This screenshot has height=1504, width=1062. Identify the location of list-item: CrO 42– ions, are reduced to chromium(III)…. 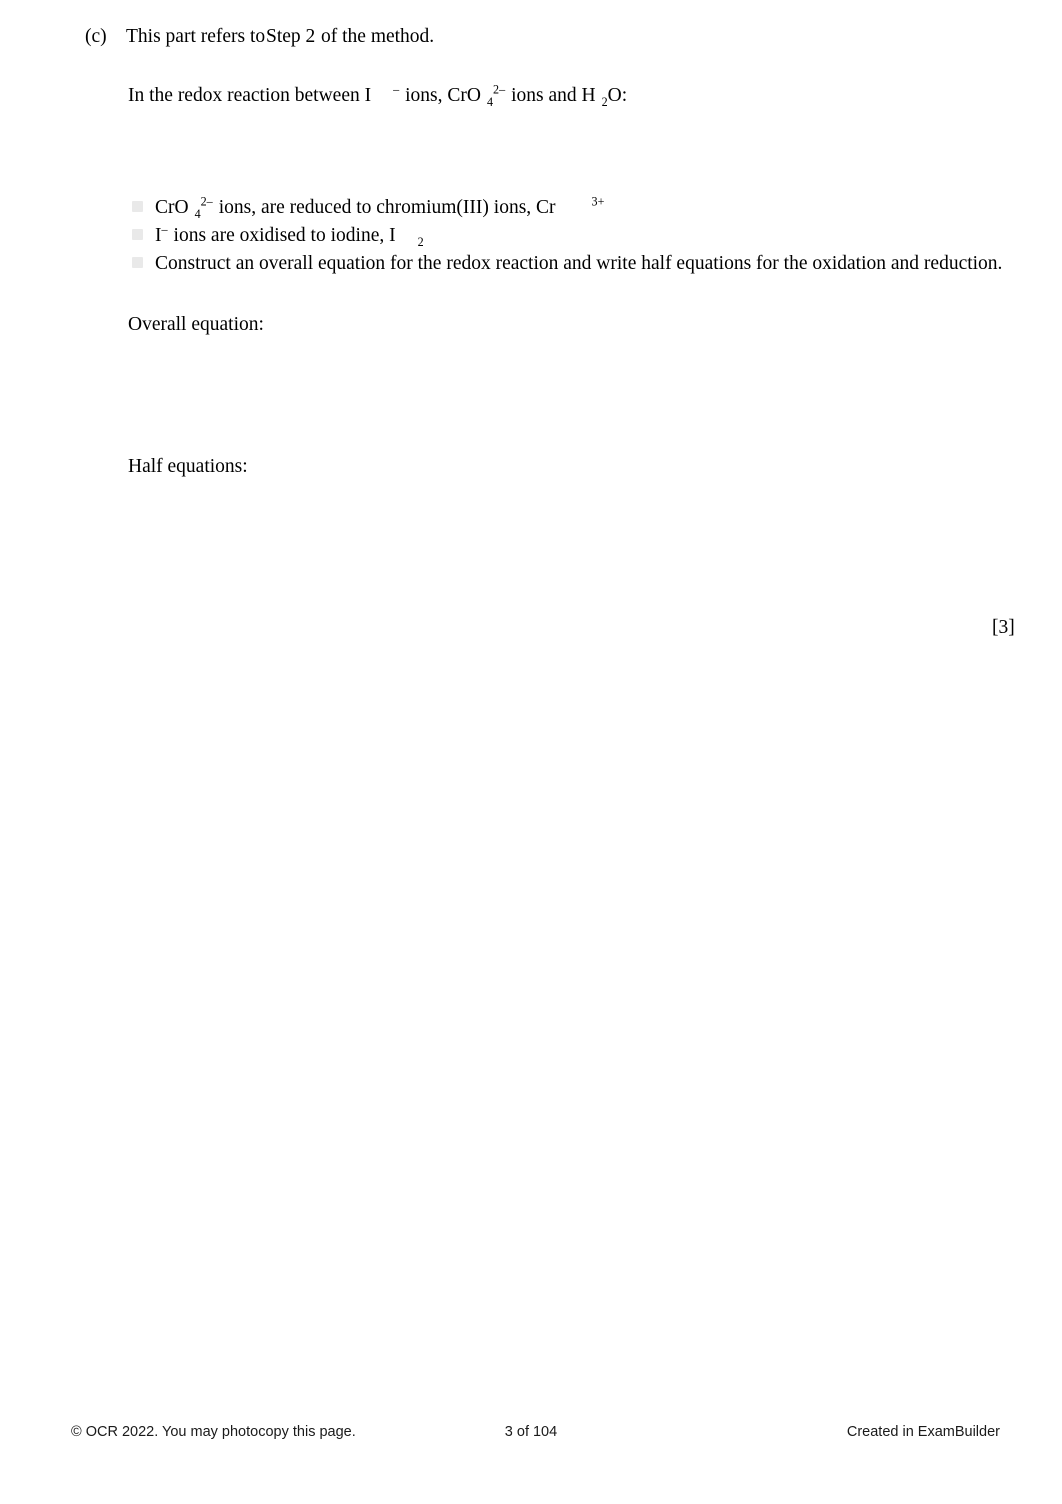
(558, 209).